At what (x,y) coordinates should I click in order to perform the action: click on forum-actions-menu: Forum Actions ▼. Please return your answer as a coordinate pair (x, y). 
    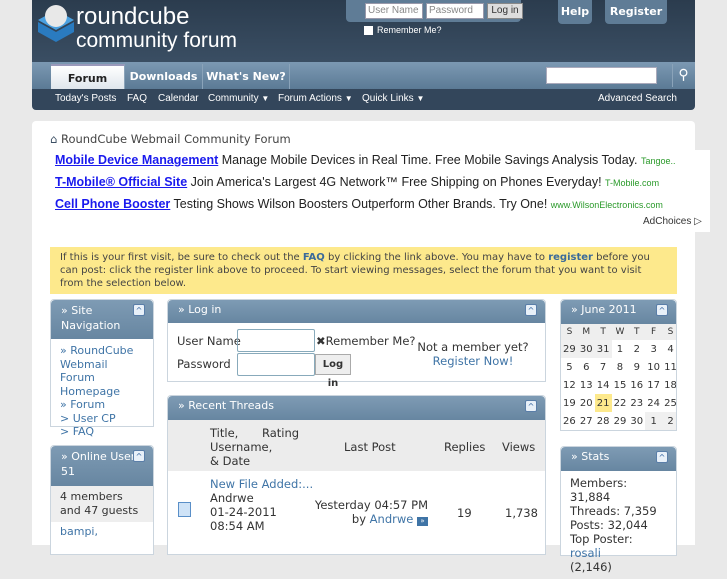
    Looking at the image, I should click on (315, 98).